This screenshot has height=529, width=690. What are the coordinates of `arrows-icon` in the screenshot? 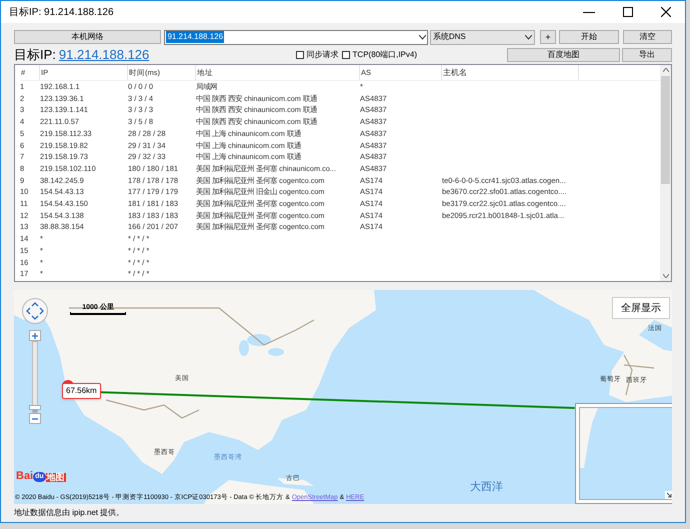 It's located at (35, 311).